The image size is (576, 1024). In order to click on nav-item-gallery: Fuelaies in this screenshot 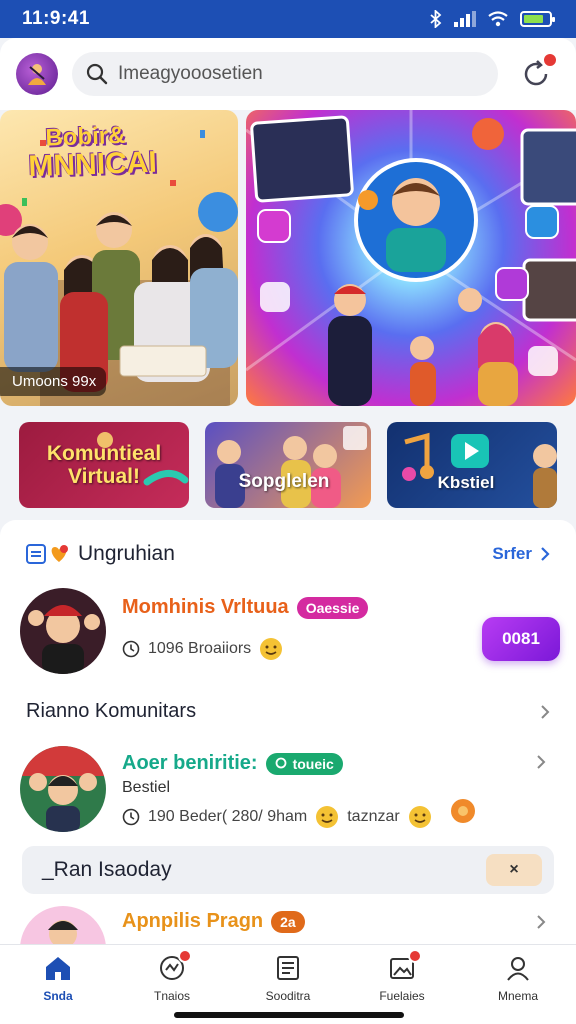, I will do `click(402, 976)`.